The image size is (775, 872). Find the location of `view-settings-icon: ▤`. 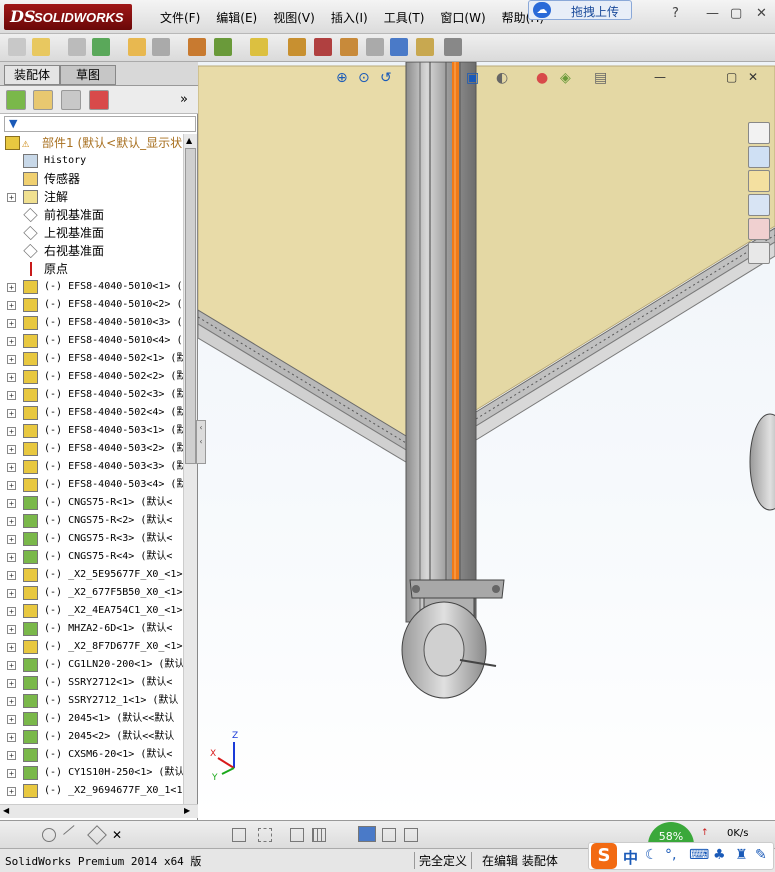

view-settings-icon: ▤ is located at coordinates (600, 78).